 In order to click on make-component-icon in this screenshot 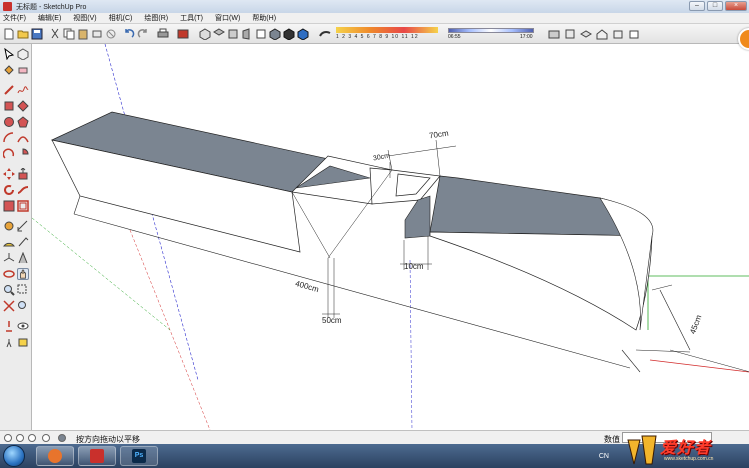, I will do `click(23, 54)`.